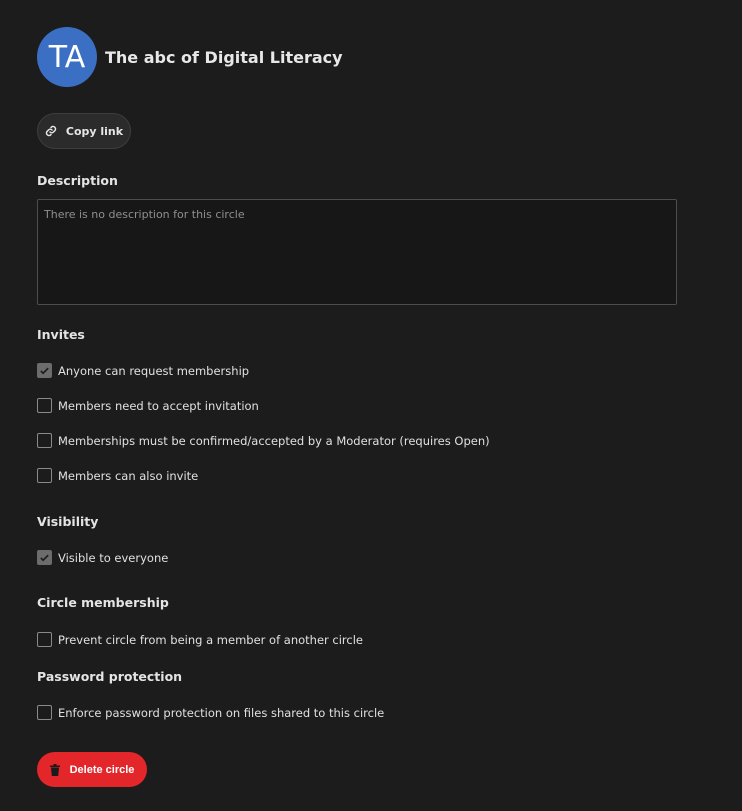 The height and width of the screenshot is (811, 742). I want to click on invite-option-request-membership: Anyone can request membership, so click(143, 370).